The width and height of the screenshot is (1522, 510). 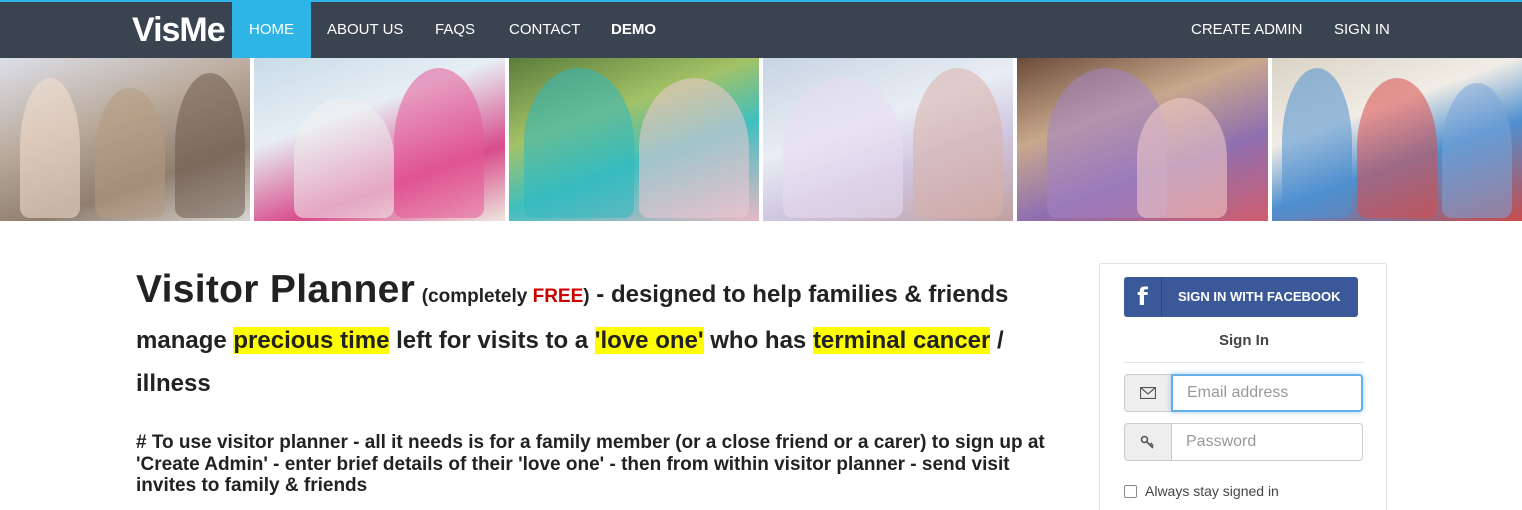 What do you see at coordinates (455, 30) in the screenshot?
I see `nav-faqs: FAQS` at bounding box center [455, 30].